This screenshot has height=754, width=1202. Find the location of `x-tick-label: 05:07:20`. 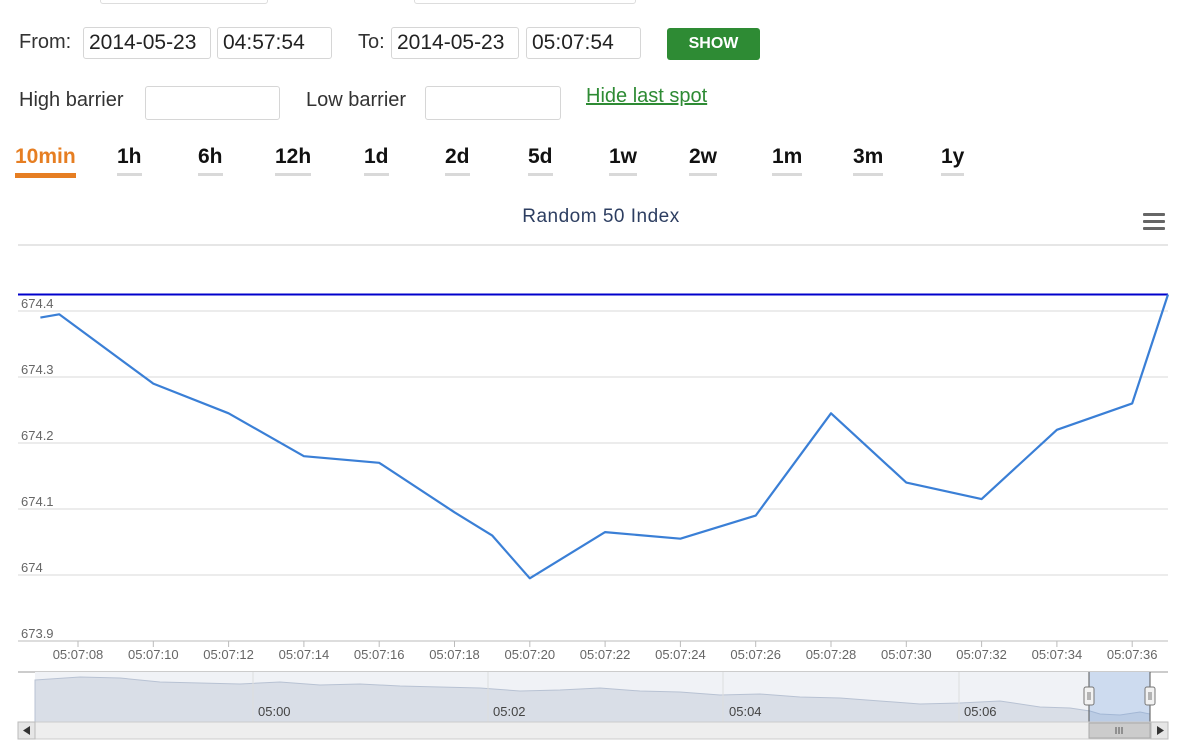

x-tick-label: 05:07:20 is located at coordinates (529, 654).